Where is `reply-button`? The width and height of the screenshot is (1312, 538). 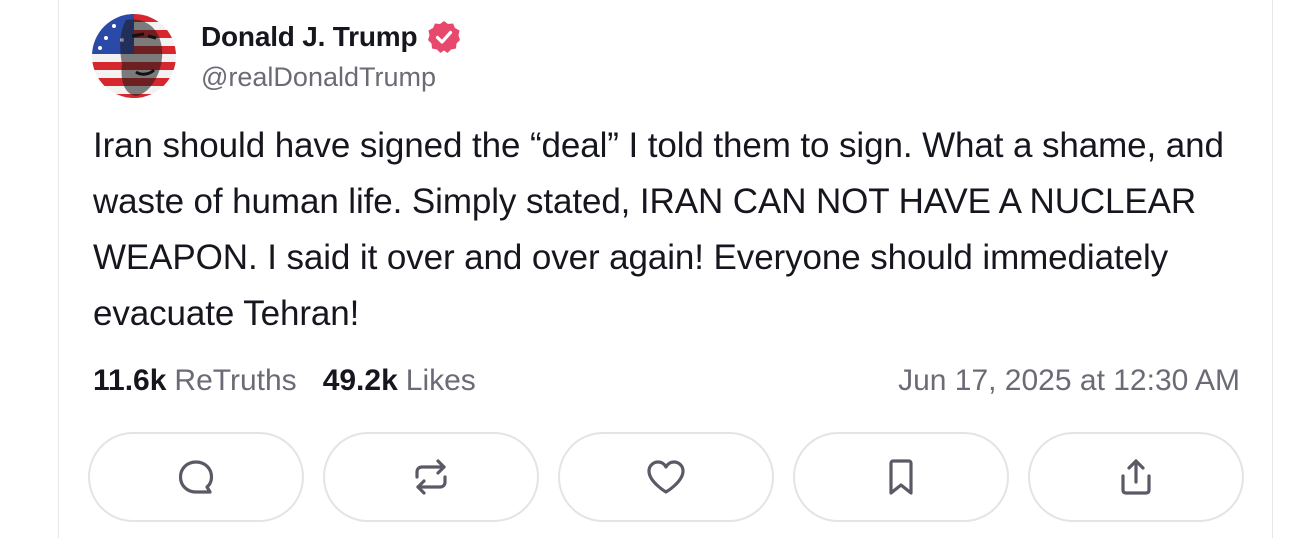 reply-button is located at coordinates (196, 477).